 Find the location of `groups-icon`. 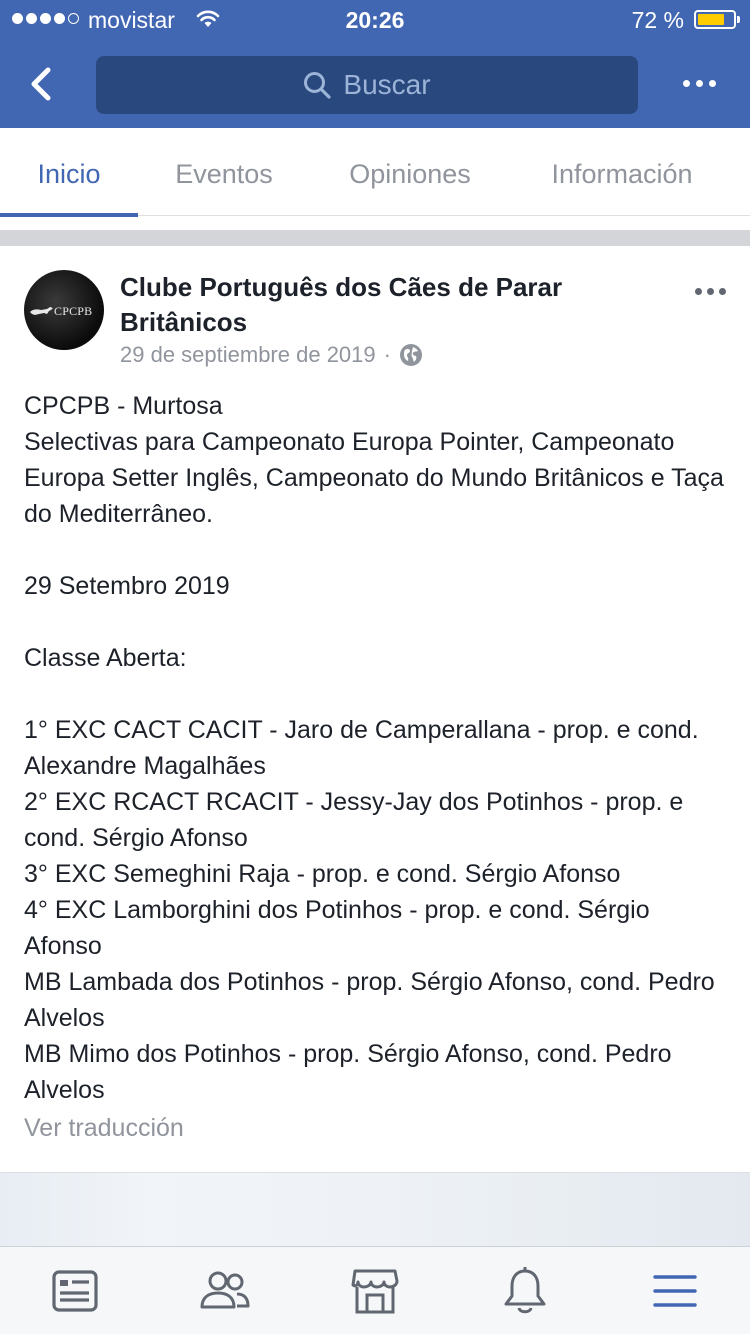

groups-icon is located at coordinates (225, 1290).